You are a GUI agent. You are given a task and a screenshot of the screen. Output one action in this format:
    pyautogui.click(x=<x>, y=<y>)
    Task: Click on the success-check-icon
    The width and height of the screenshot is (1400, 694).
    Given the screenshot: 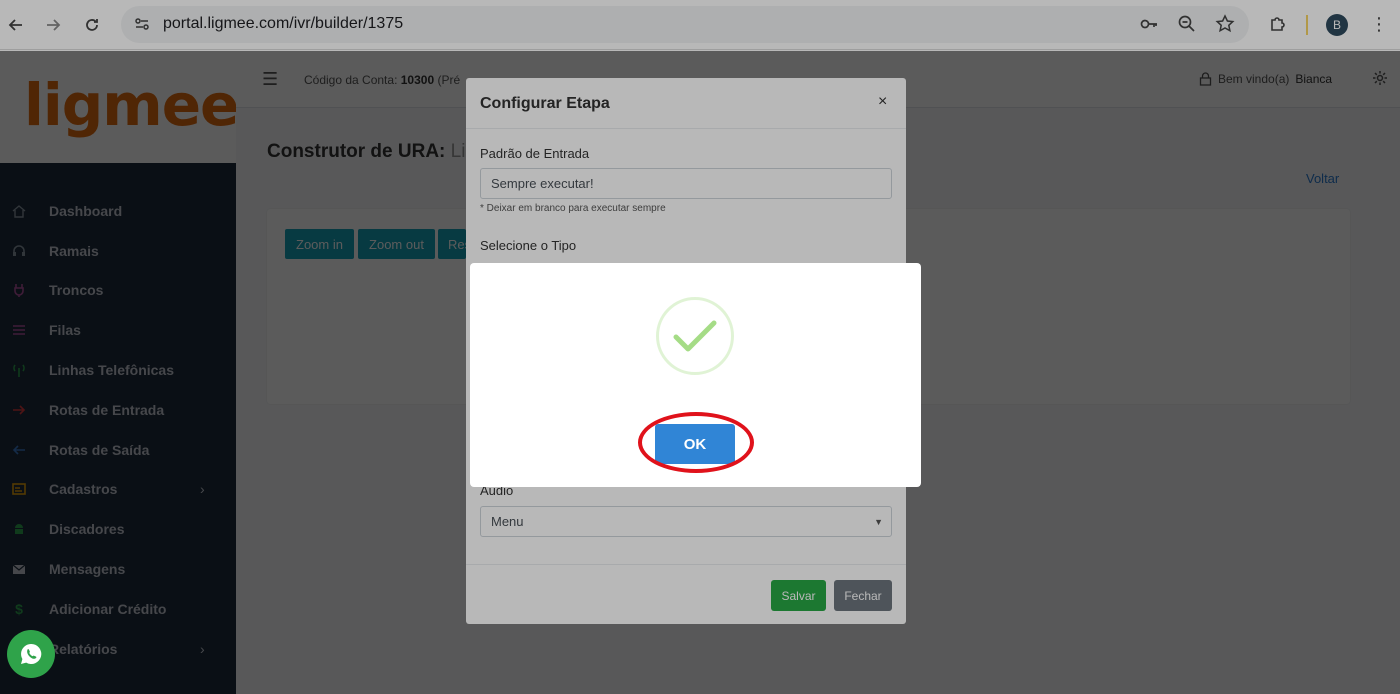 What is the action you would take?
    pyautogui.click(x=695, y=336)
    